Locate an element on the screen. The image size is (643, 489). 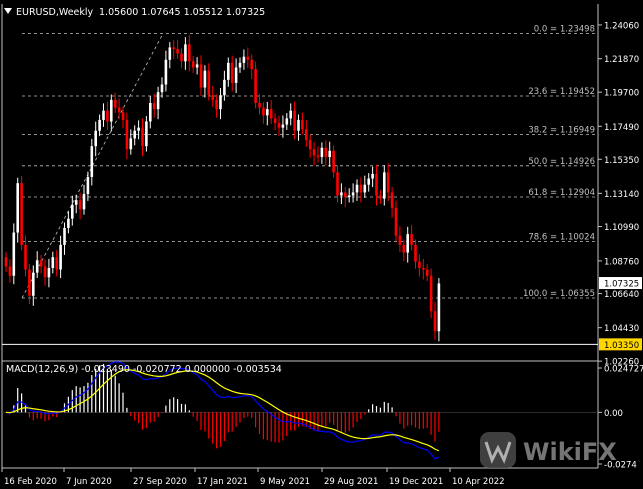
time-tick-label: 19 Dec 2021 is located at coordinates (416, 482).